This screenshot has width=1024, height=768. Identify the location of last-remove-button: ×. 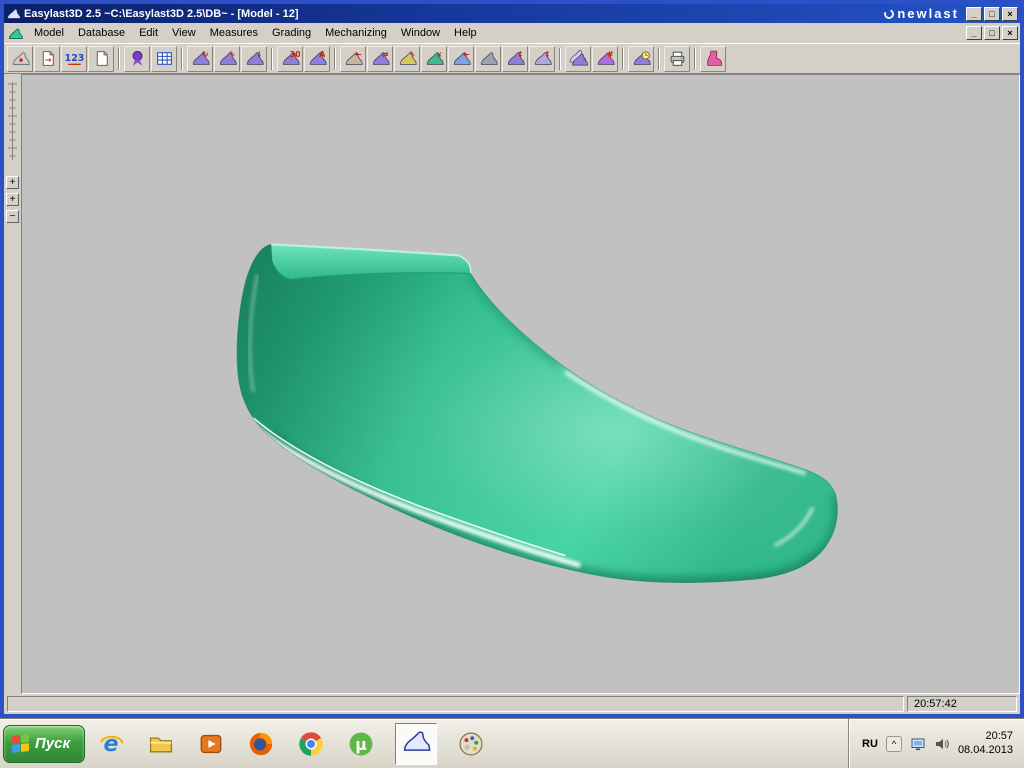
(434, 58).